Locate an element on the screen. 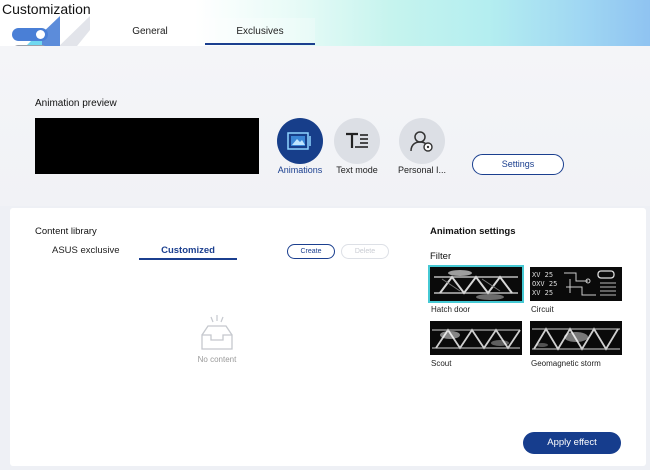  header-bar is located at coordinates (325, 23).